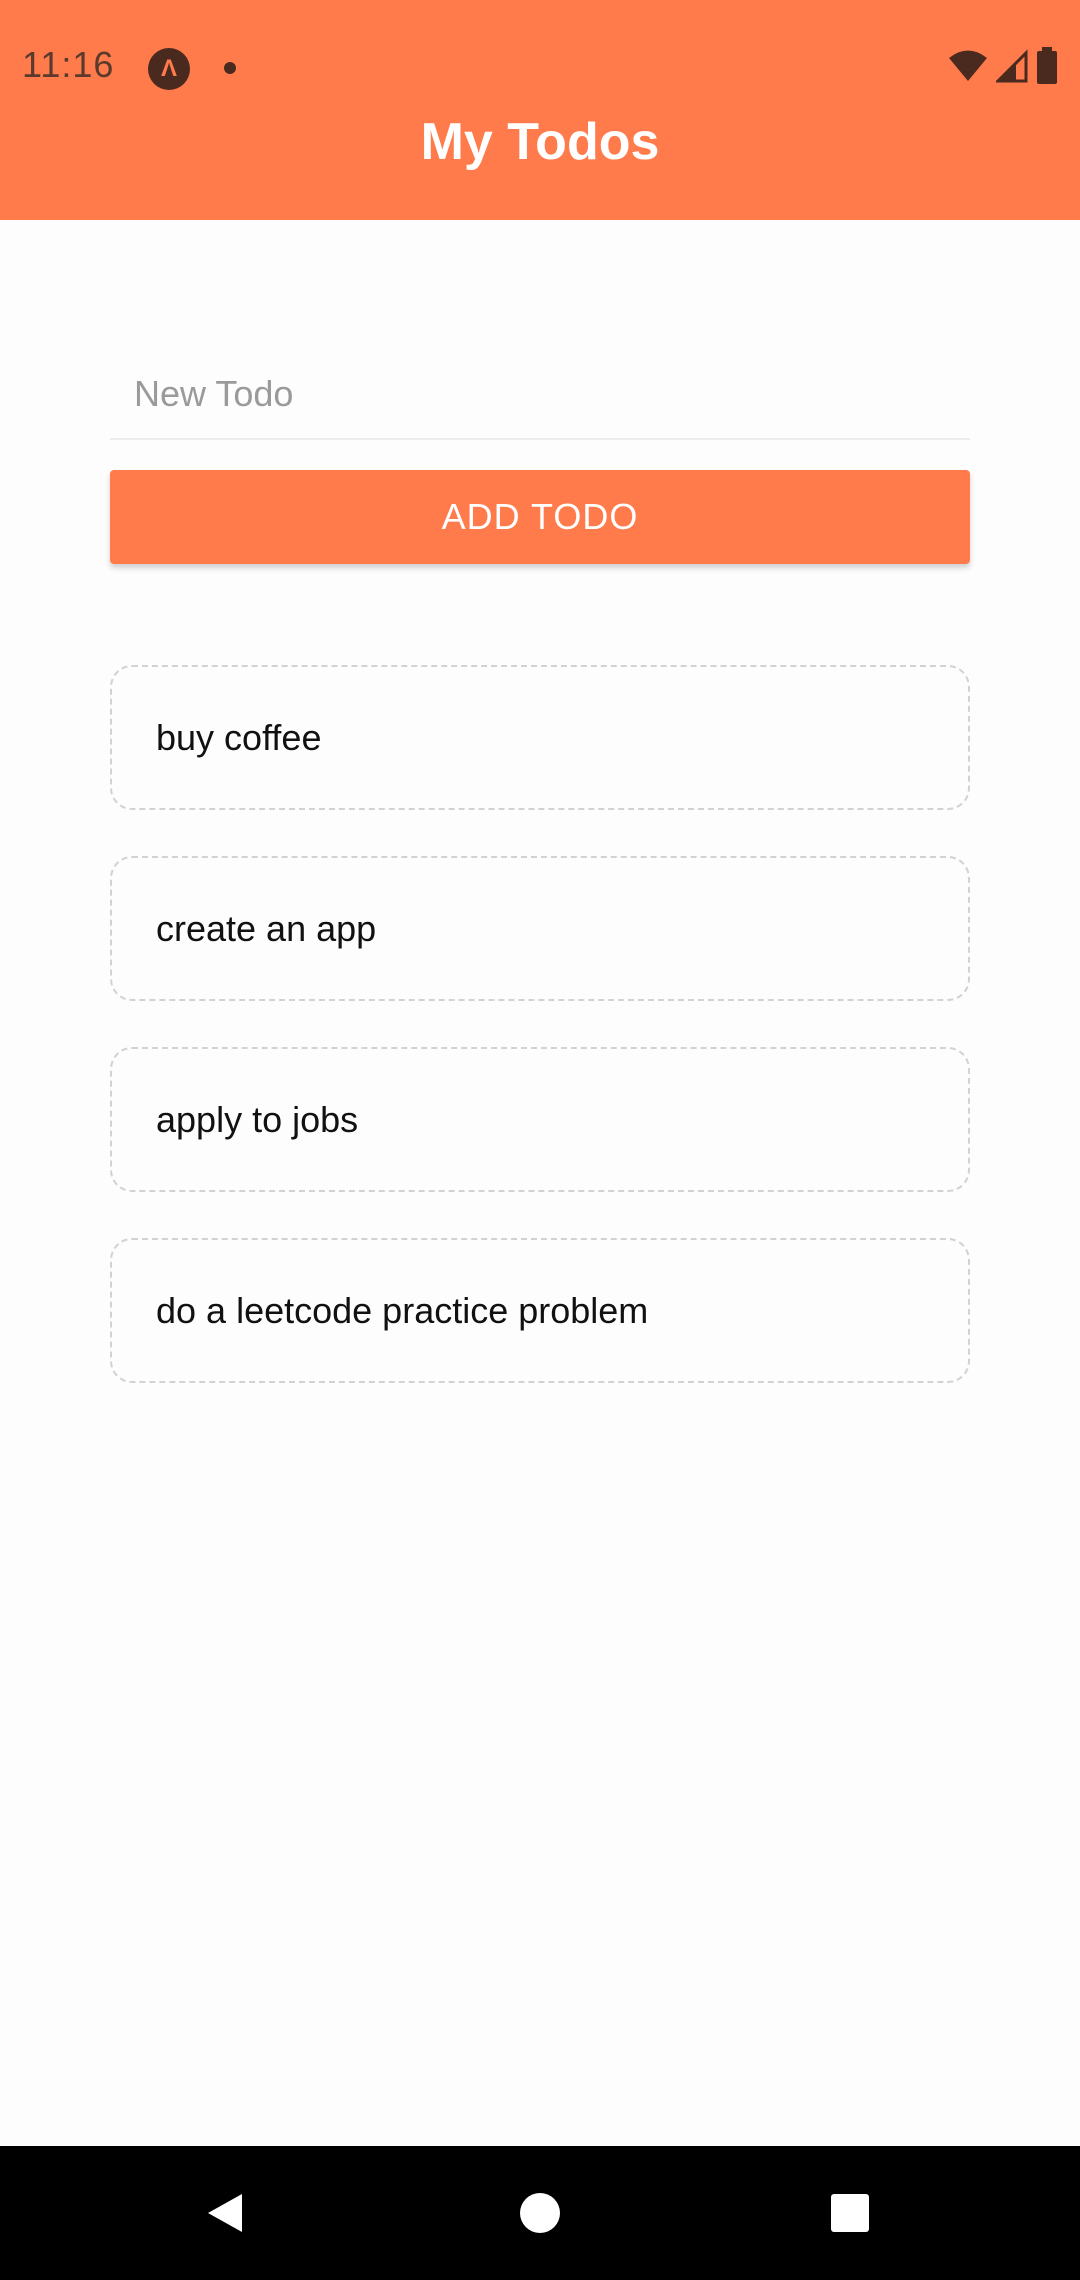  What do you see at coordinates (540, 395) in the screenshot?
I see `new-todo-input` at bounding box center [540, 395].